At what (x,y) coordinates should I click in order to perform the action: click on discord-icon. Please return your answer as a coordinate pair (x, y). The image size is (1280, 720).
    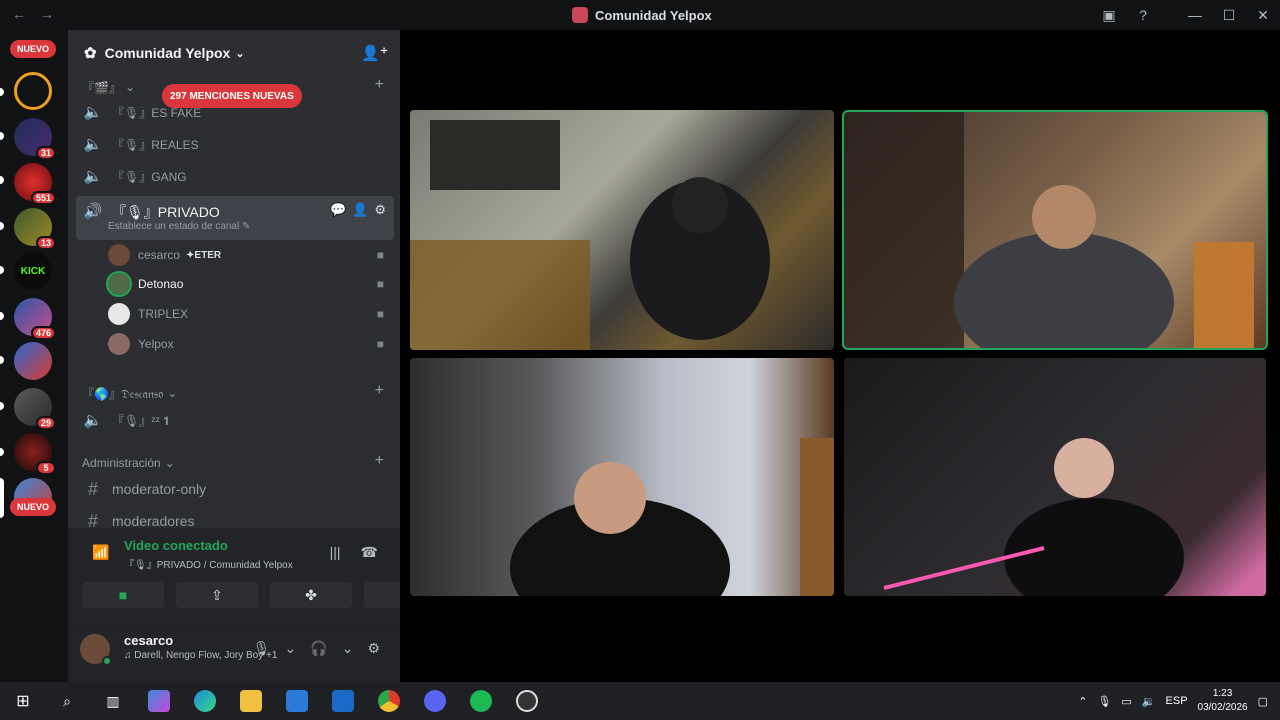
    Looking at the image, I should click on (435, 701).